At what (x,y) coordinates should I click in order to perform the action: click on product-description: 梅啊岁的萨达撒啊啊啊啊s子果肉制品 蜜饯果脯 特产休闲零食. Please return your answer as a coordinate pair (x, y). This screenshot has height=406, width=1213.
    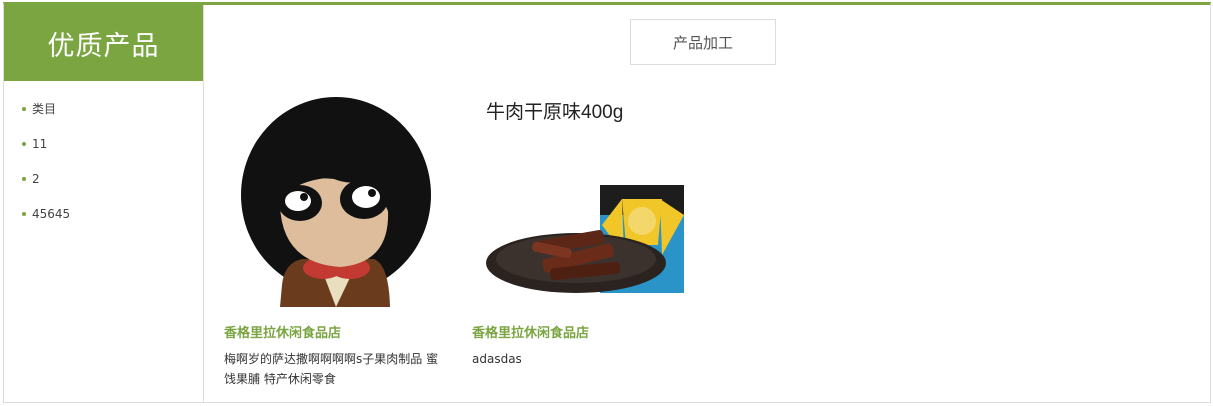
    Looking at the image, I should click on (331, 369).